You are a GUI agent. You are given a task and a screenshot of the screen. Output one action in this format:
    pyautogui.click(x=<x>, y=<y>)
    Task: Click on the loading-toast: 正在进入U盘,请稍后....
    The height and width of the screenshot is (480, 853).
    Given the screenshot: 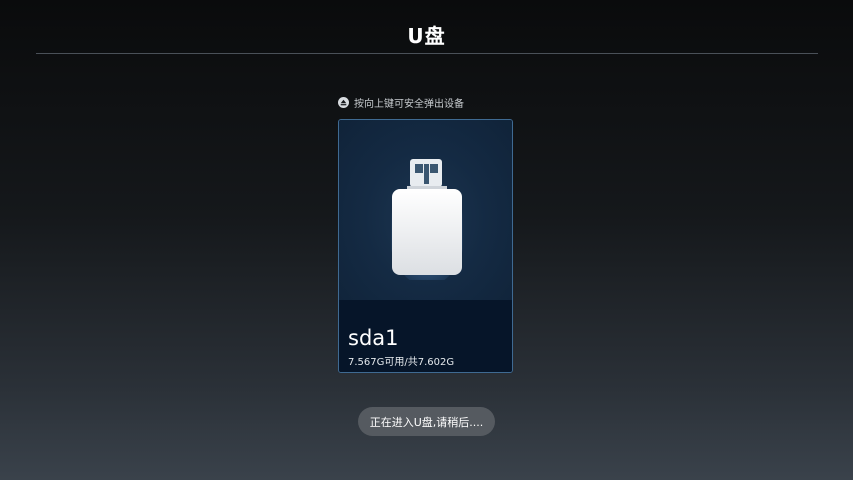 What is the action you would take?
    pyautogui.click(x=426, y=421)
    